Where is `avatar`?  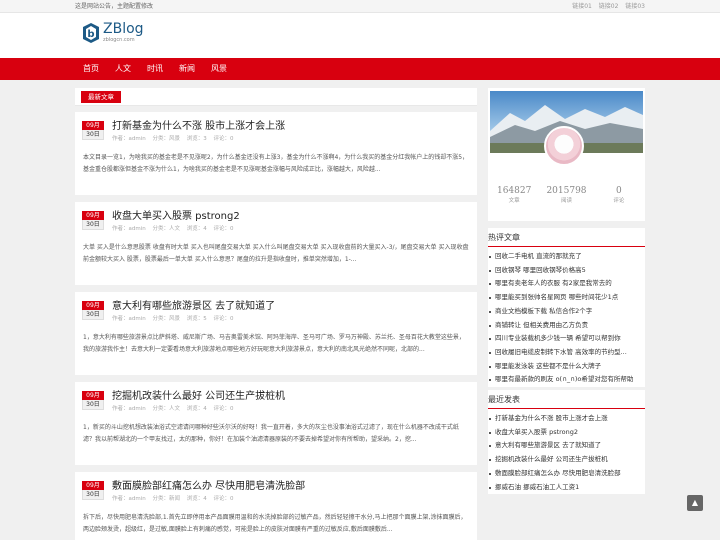 avatar is located at coordinates (564, 146).